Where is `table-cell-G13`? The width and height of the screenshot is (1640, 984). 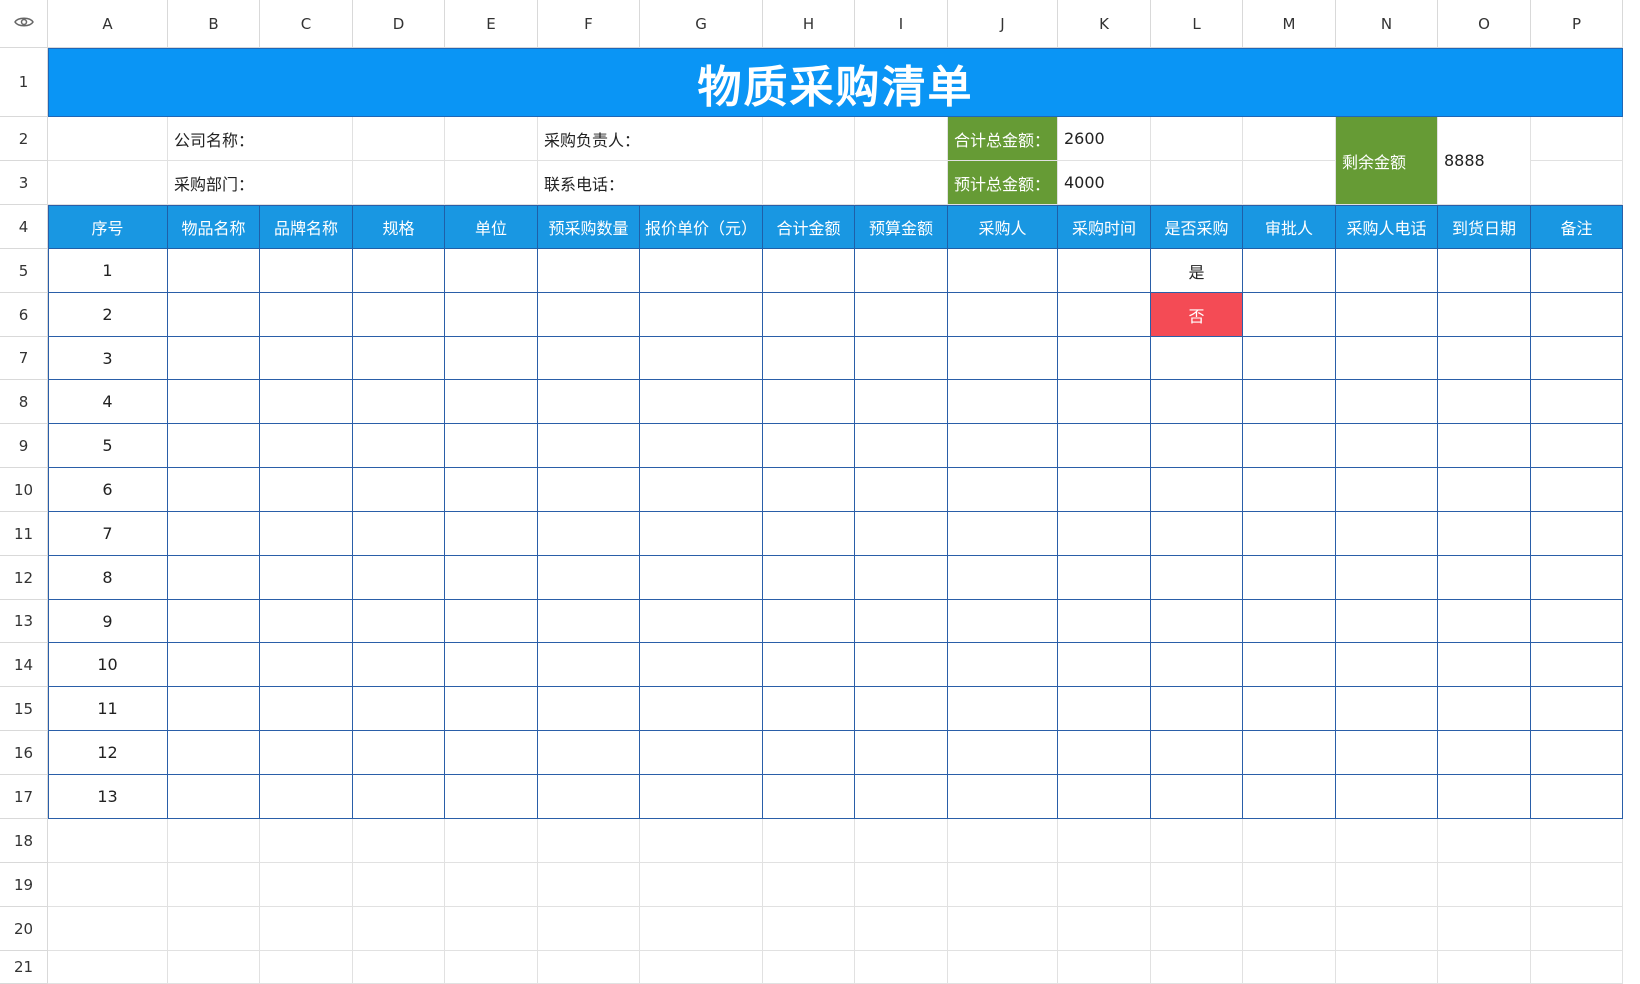 table-cell-G13 is located at coordinates (701, 621).